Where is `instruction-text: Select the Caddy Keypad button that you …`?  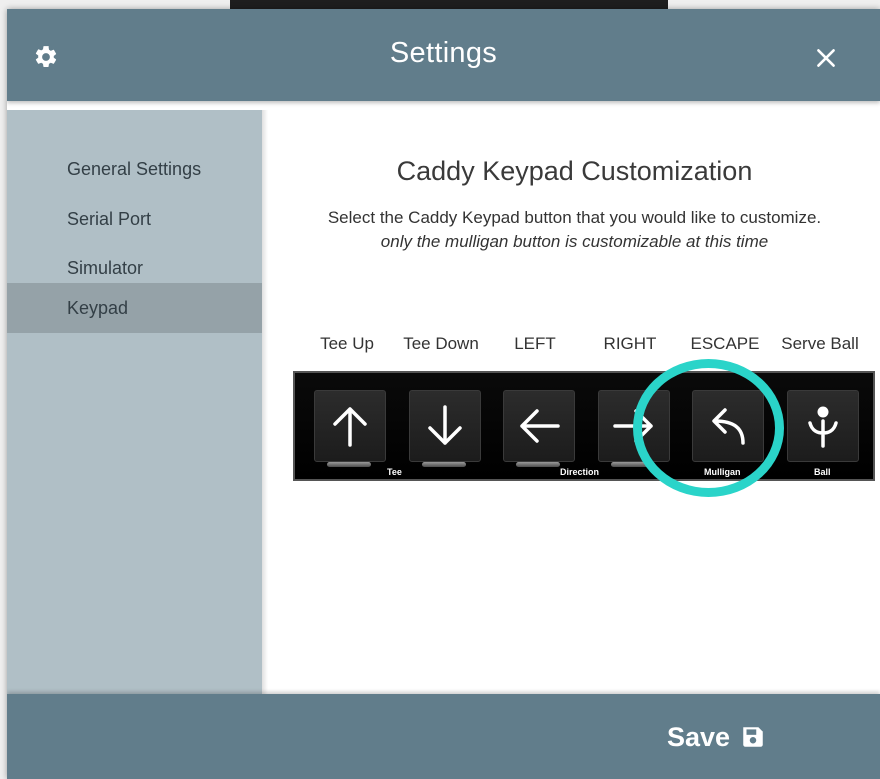
instruction-text: Select the Caddy Keypad button that you … is located at coordinates (574, 217).